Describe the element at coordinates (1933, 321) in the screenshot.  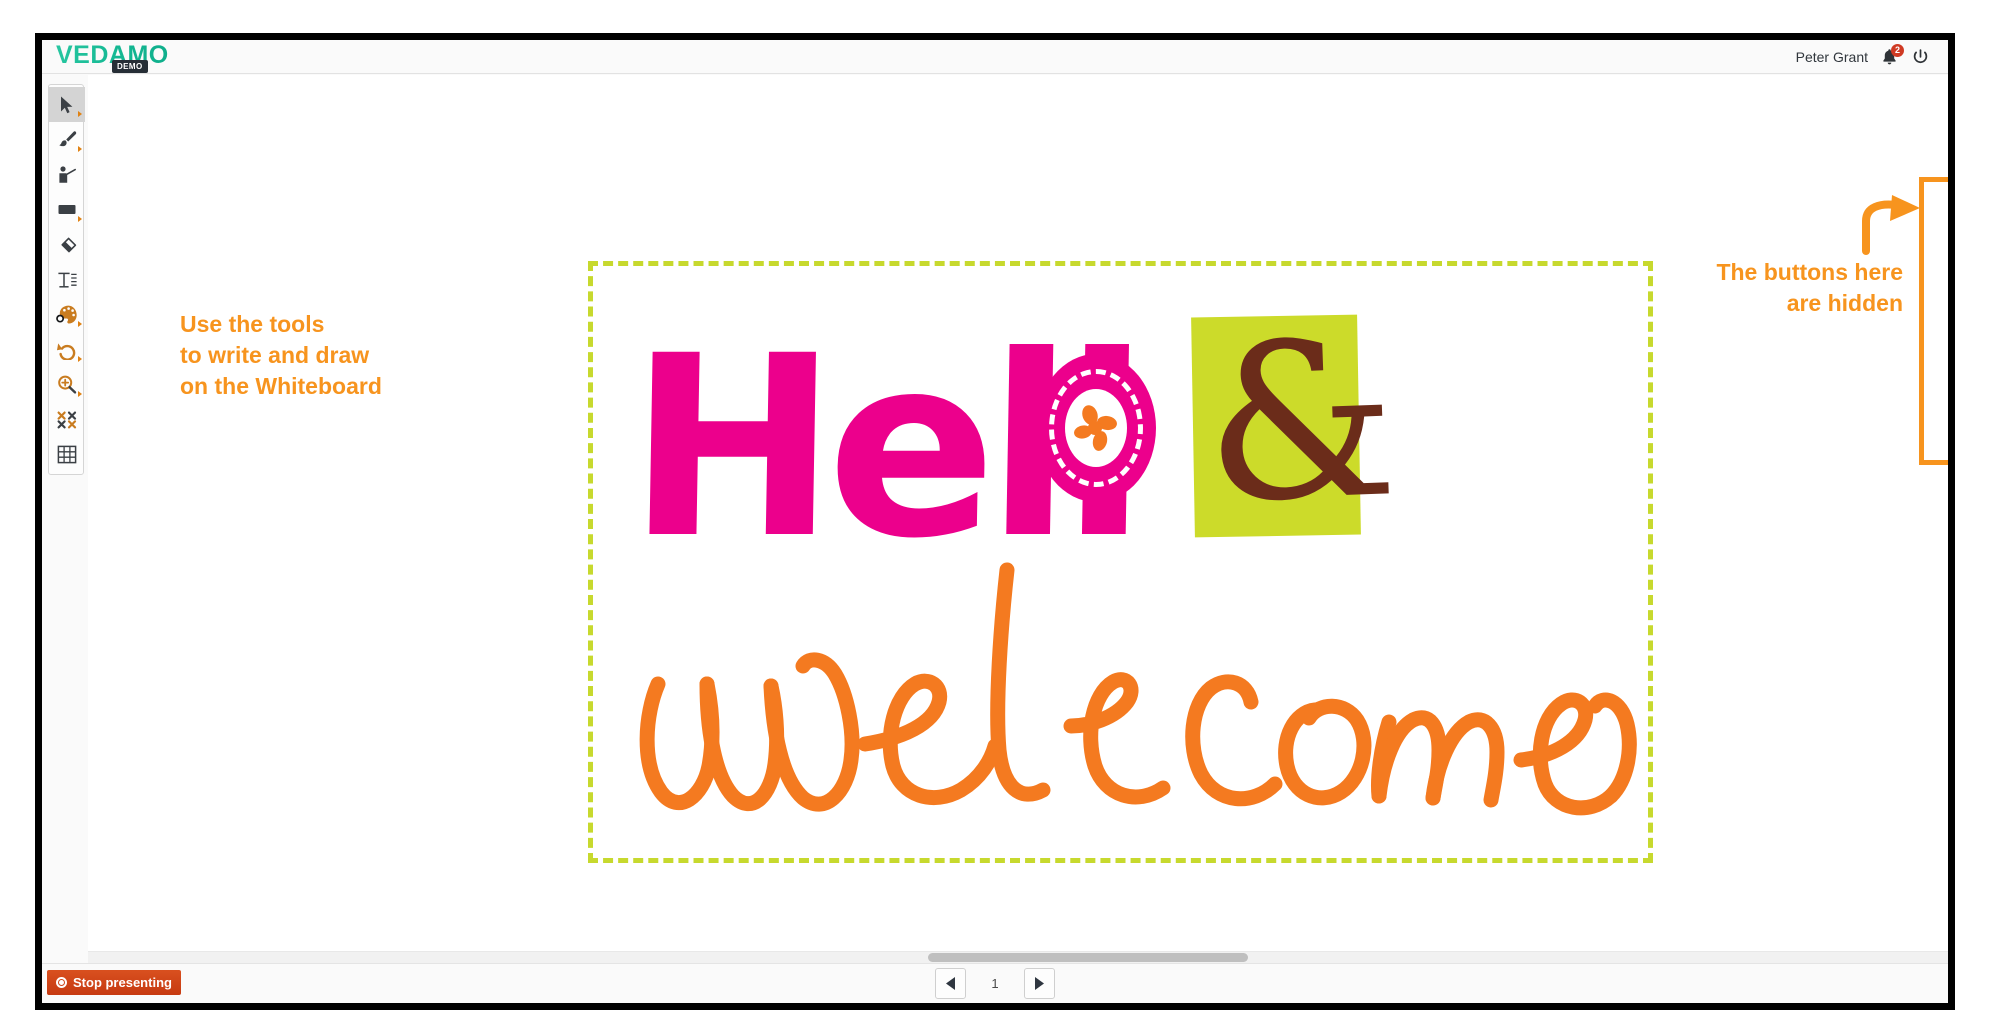
I see `annotation-hidden-buttons-box` at that location.